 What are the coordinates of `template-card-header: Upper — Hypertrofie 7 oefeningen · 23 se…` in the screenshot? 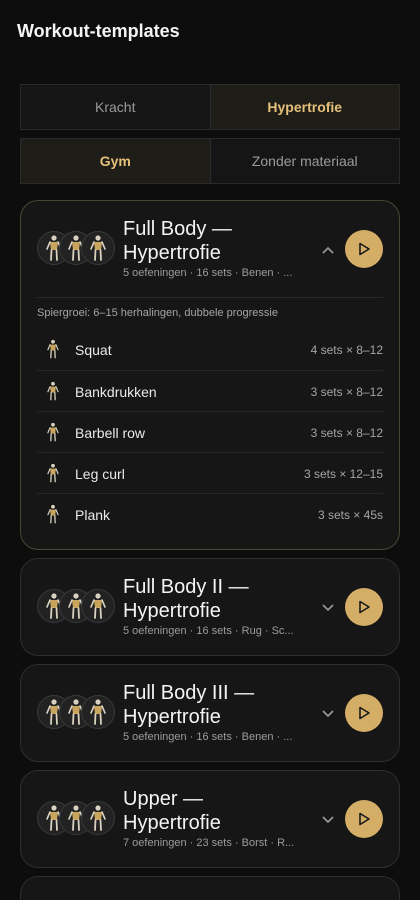 It's located at (210, 819).